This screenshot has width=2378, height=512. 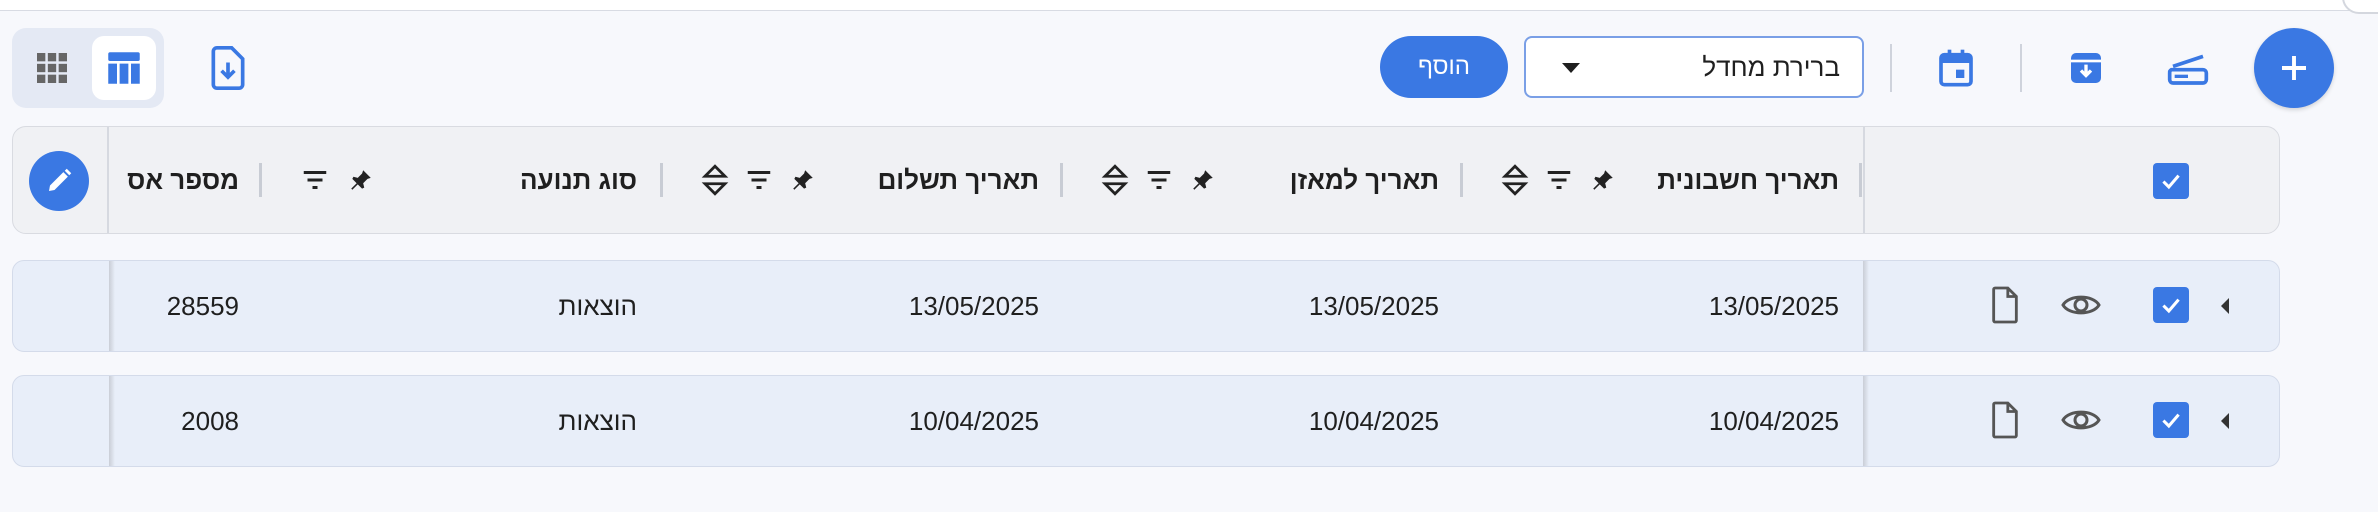 I want to click on select-value: ברירת מחדל, so click(x=1771, y=67).